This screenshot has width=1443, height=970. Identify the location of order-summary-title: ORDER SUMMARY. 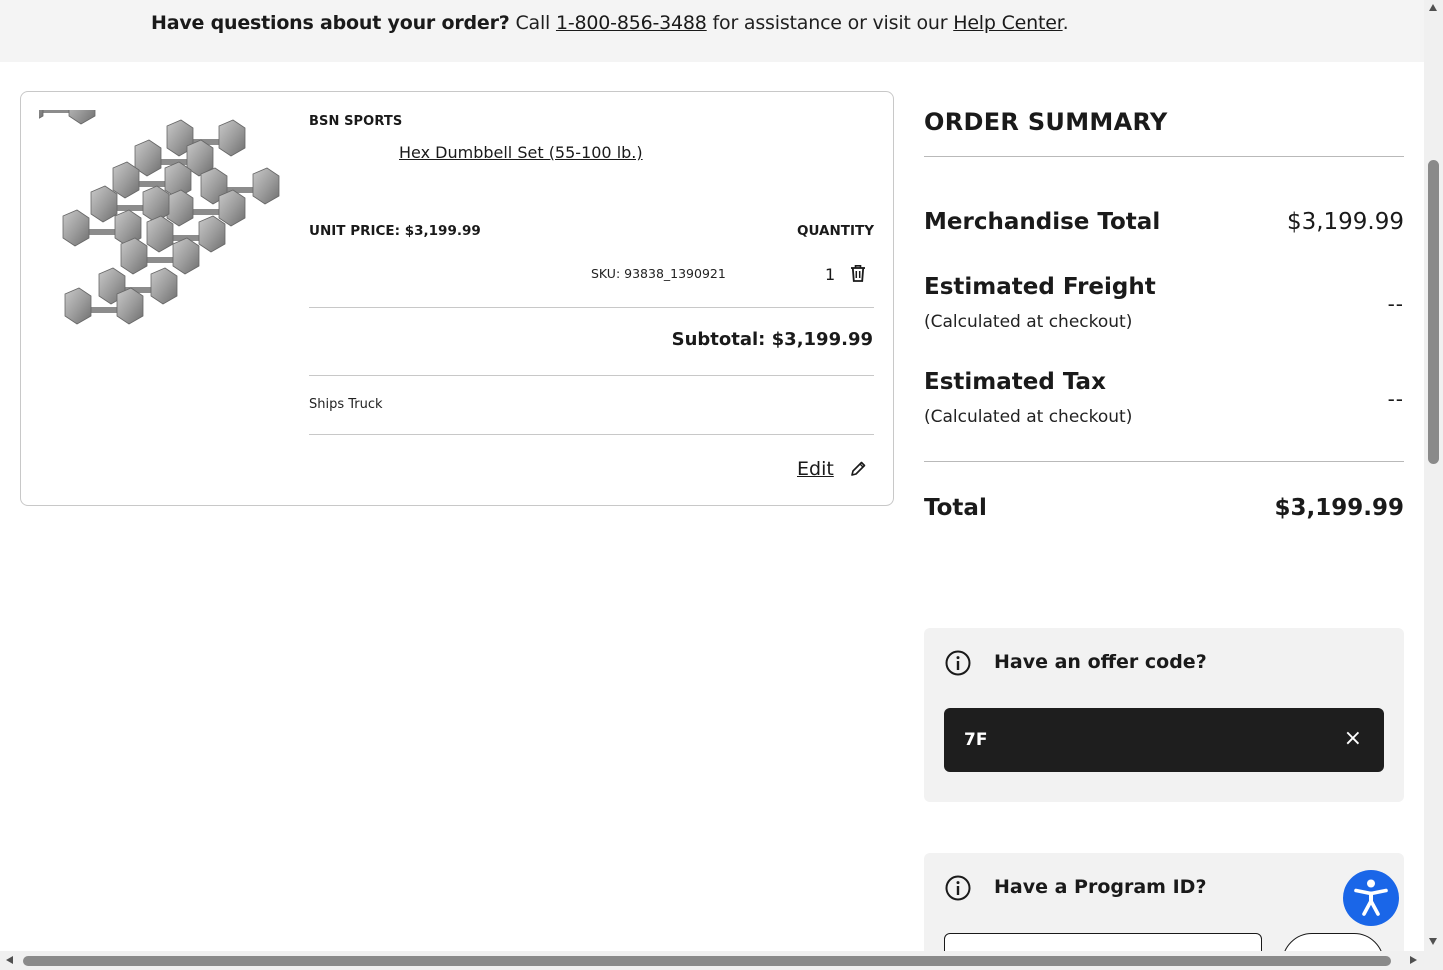
(1046, 122).